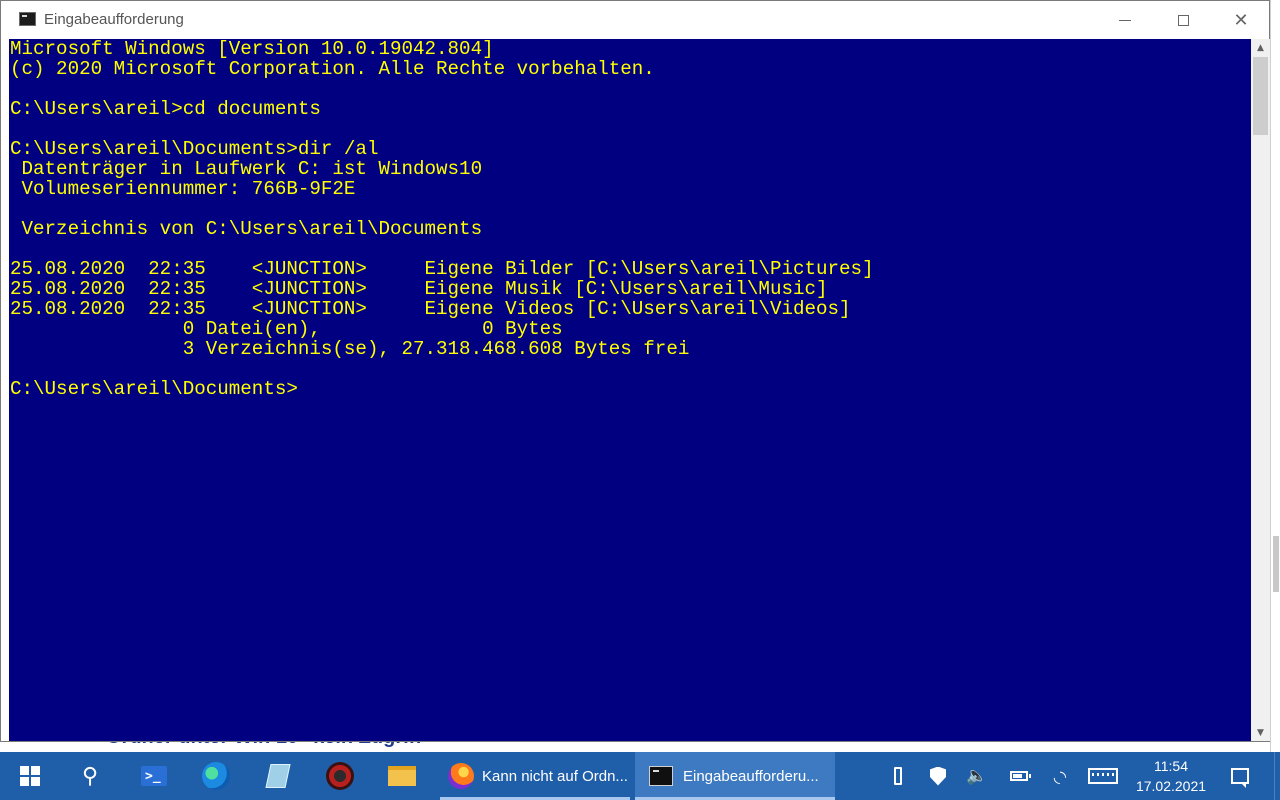 This screenshot has width=1280, height=800. I want to click on shield-icon, so click(938, 776).